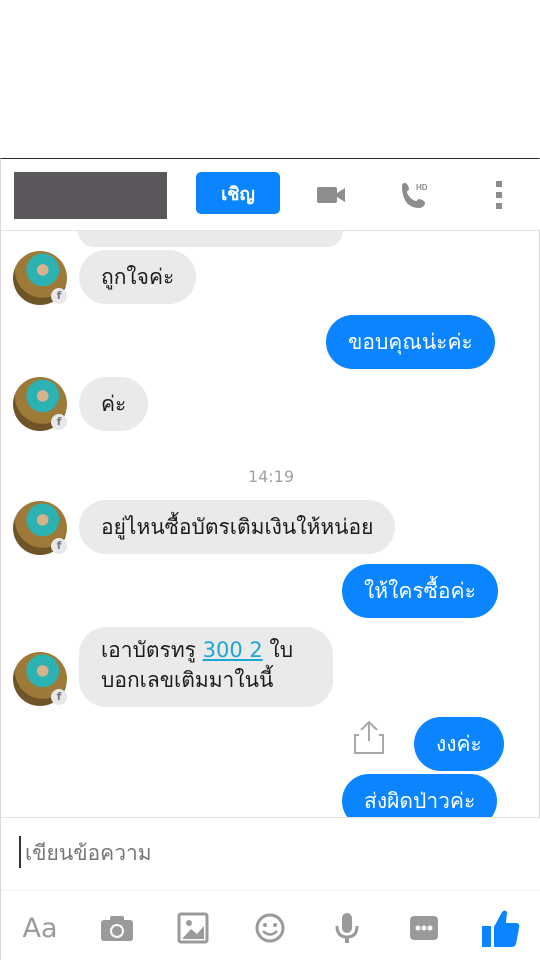  I want to click on message-incoming: ถูกใจค่ะ, so click(138, 277).